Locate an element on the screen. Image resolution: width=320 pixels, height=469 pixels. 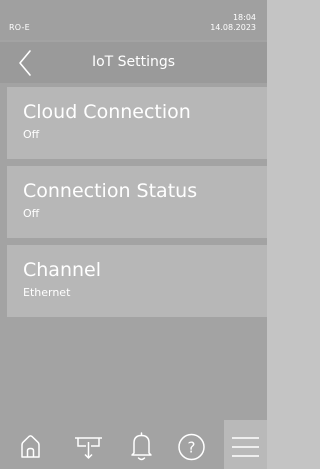
item-title: Channel is located at coordinates (62, 270).